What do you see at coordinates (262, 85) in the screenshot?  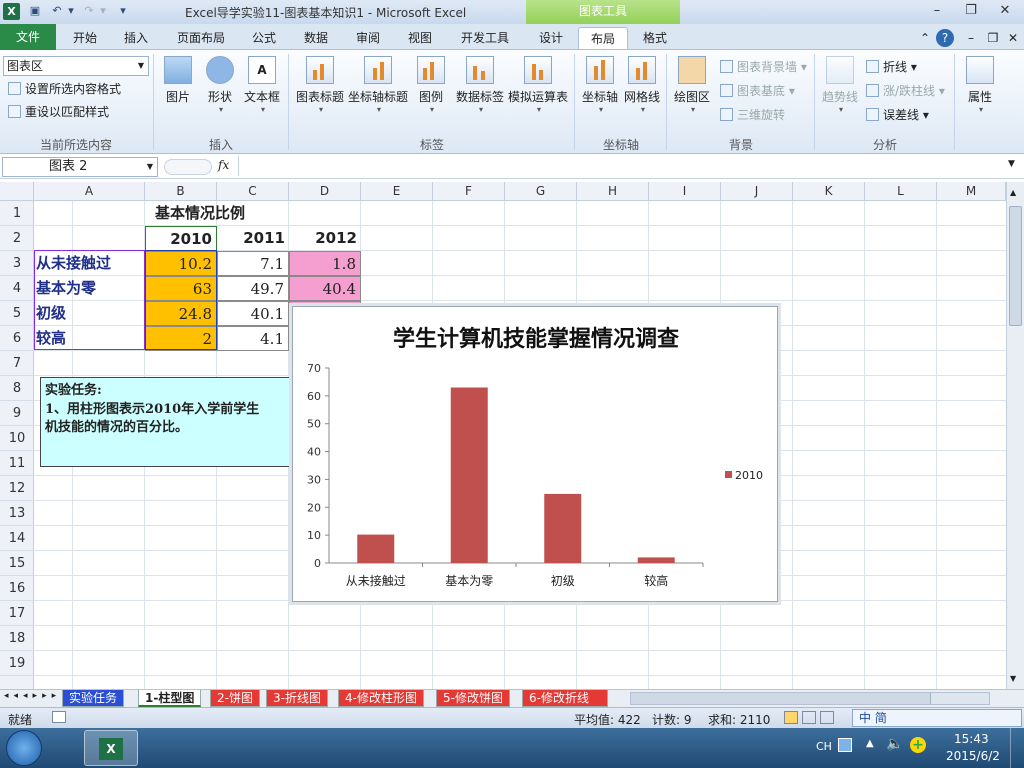 I see `textbox-button: A 文本框 ▾` at bounding box center [262, 85].